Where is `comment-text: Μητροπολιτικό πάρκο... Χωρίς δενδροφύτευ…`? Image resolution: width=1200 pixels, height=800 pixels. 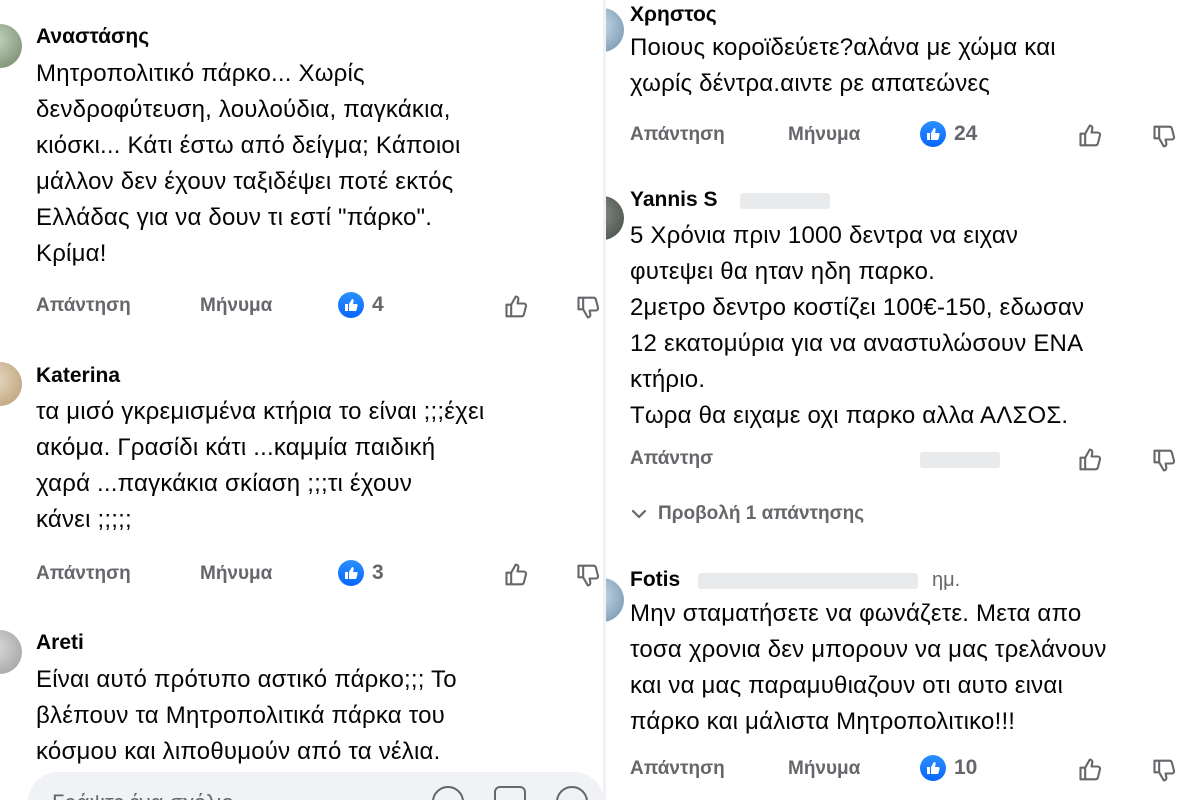 comment-text: Μητροπολιτικό πάρκο... Χωρίς δενδροφύτευ… is located at coordinates (248, 163).